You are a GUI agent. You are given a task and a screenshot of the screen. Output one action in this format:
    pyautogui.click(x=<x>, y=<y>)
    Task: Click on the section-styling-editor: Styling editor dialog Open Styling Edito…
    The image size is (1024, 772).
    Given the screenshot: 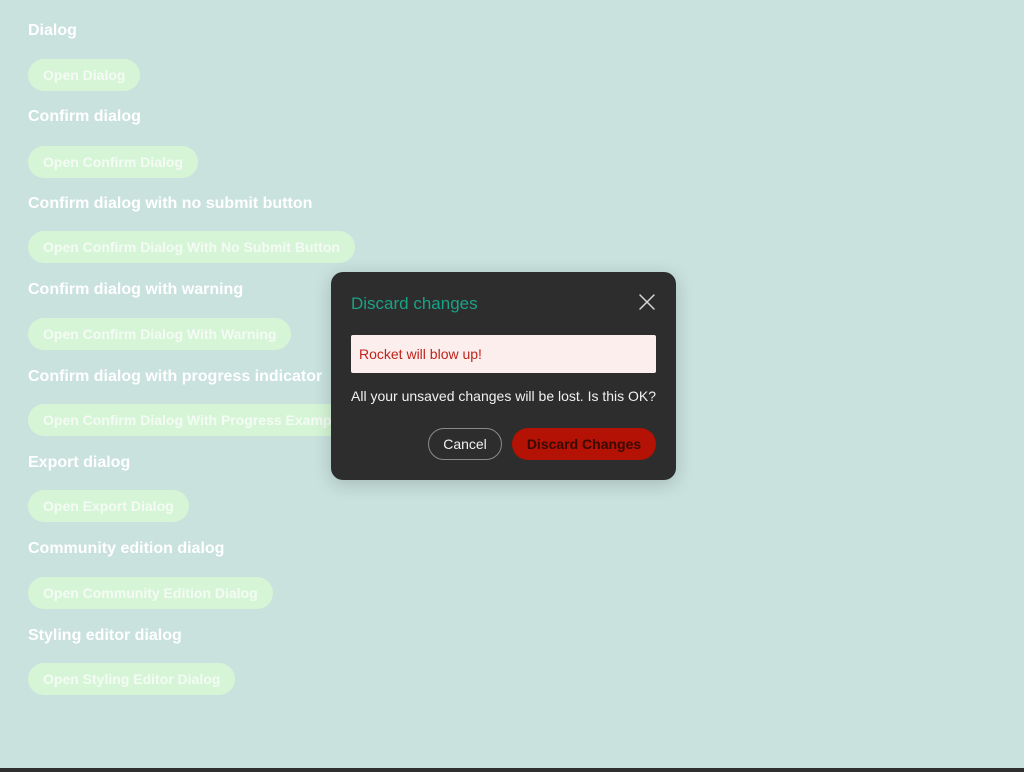 What is the action you would take?
    pyautogui.click(x=518, y=661)
    